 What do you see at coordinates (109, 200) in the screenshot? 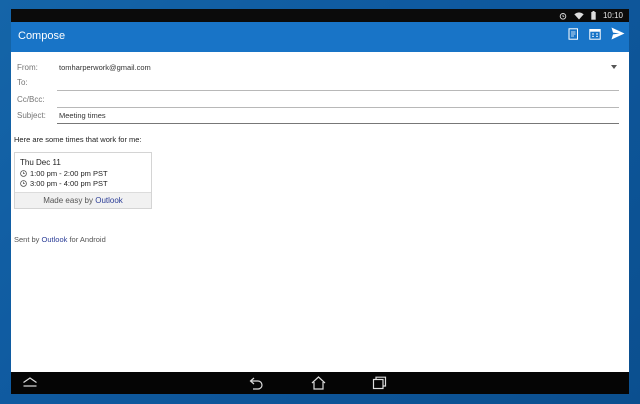
I see `outlook-link: Outlook` at bounding box center [109, 200].